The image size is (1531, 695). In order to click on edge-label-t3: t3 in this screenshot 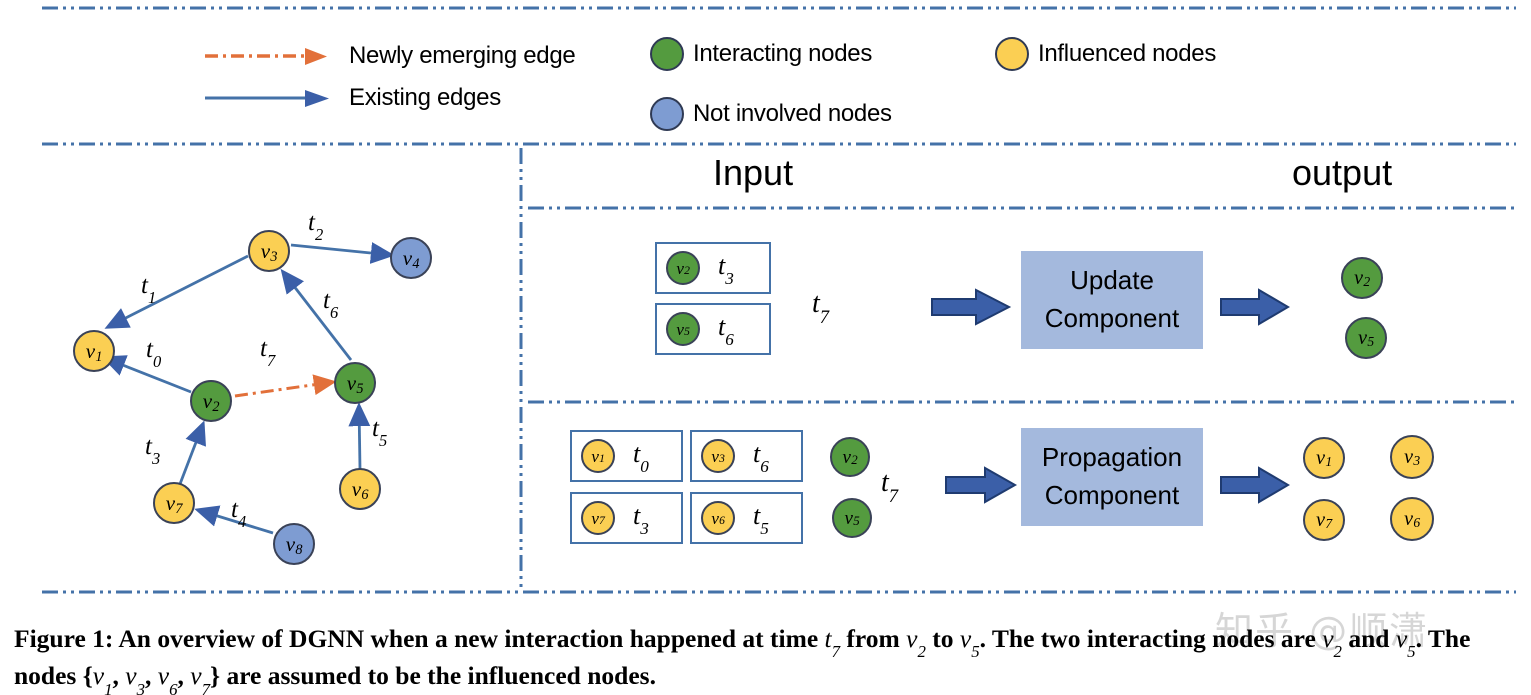, I will do `click(153, 451)`.